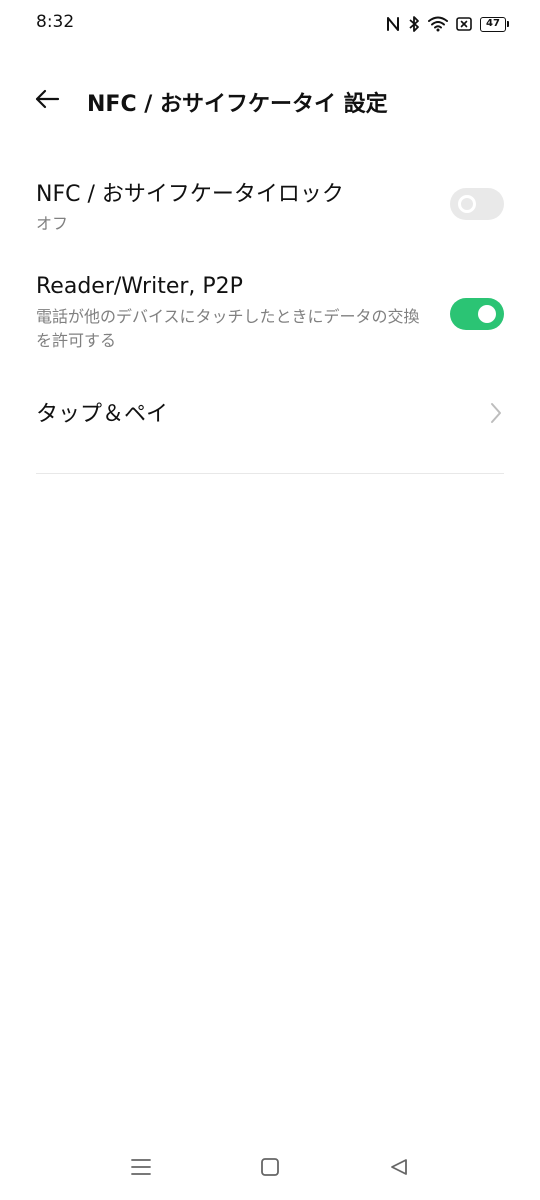 The height and width of the screenshot is (1200, 540). Describe the element at coordinates (102, 414) in the screenshot. I see `tap-and-pay-title: タップ＆ペイ` at that location.